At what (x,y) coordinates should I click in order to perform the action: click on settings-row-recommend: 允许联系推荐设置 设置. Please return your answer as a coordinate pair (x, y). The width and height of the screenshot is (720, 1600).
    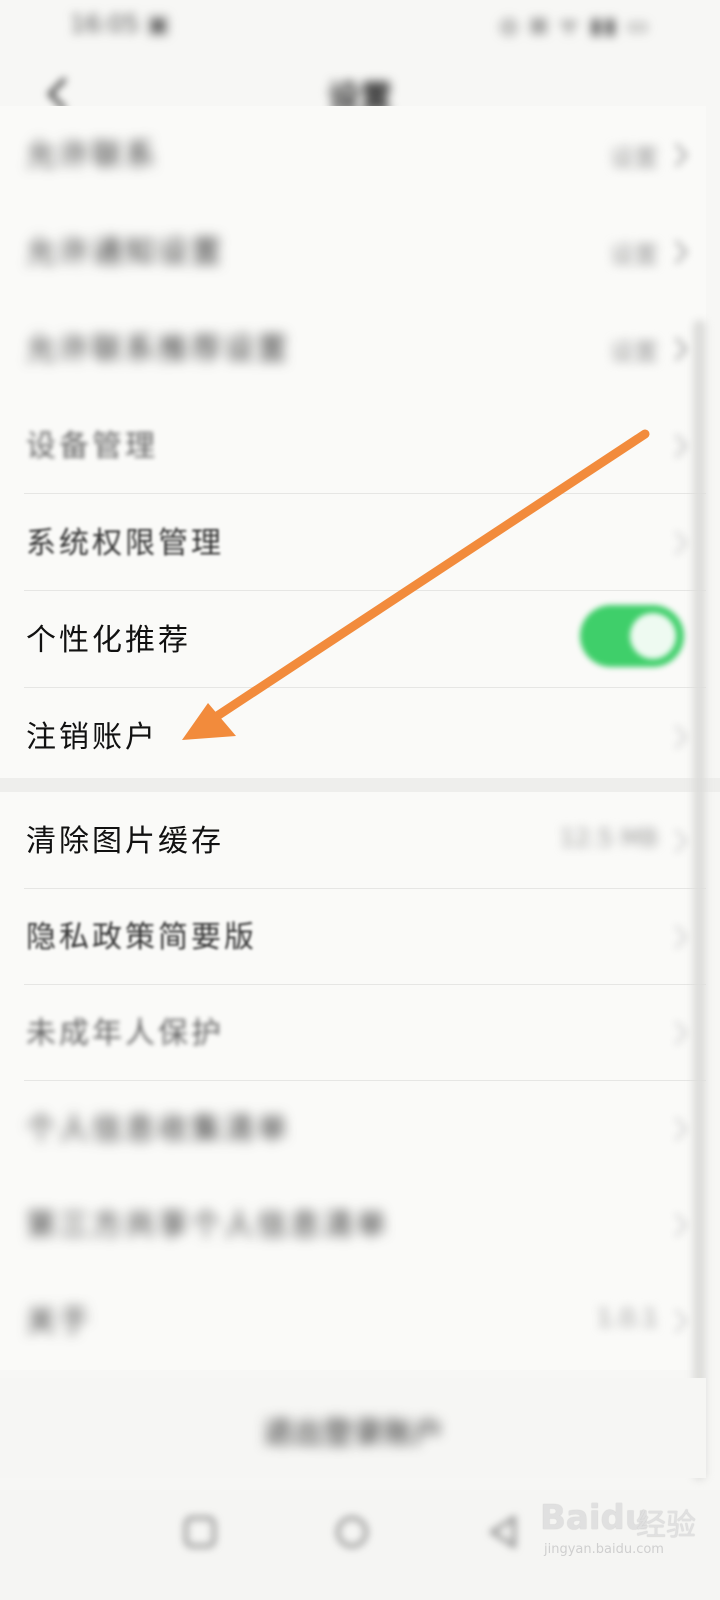
    Looking at the image, I should click on (353, 348).